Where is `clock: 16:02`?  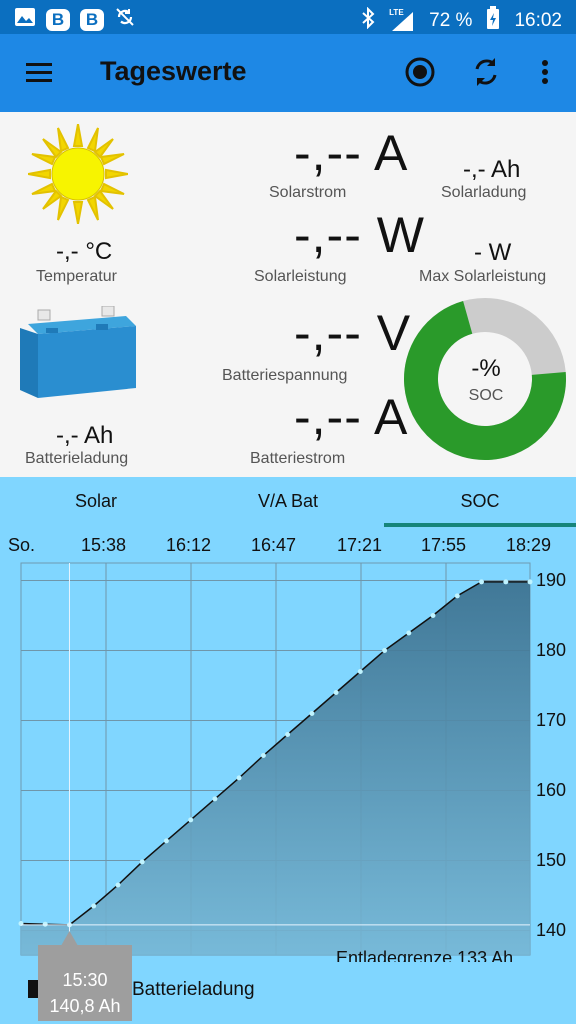
clock: 16:02 is located at coordinates (538, 20).